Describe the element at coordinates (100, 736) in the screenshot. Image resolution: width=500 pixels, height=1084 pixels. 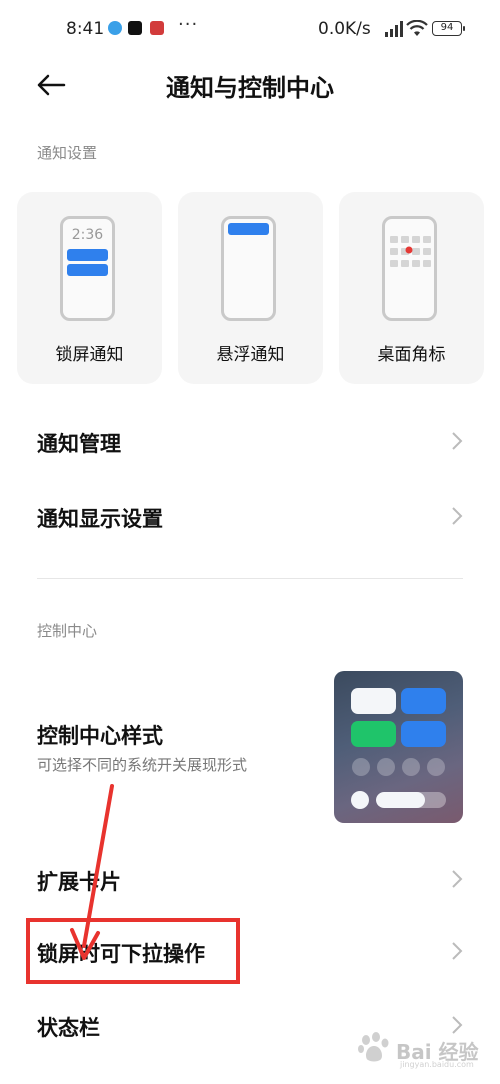
I see `row-title: 控制中心样式` at that location.